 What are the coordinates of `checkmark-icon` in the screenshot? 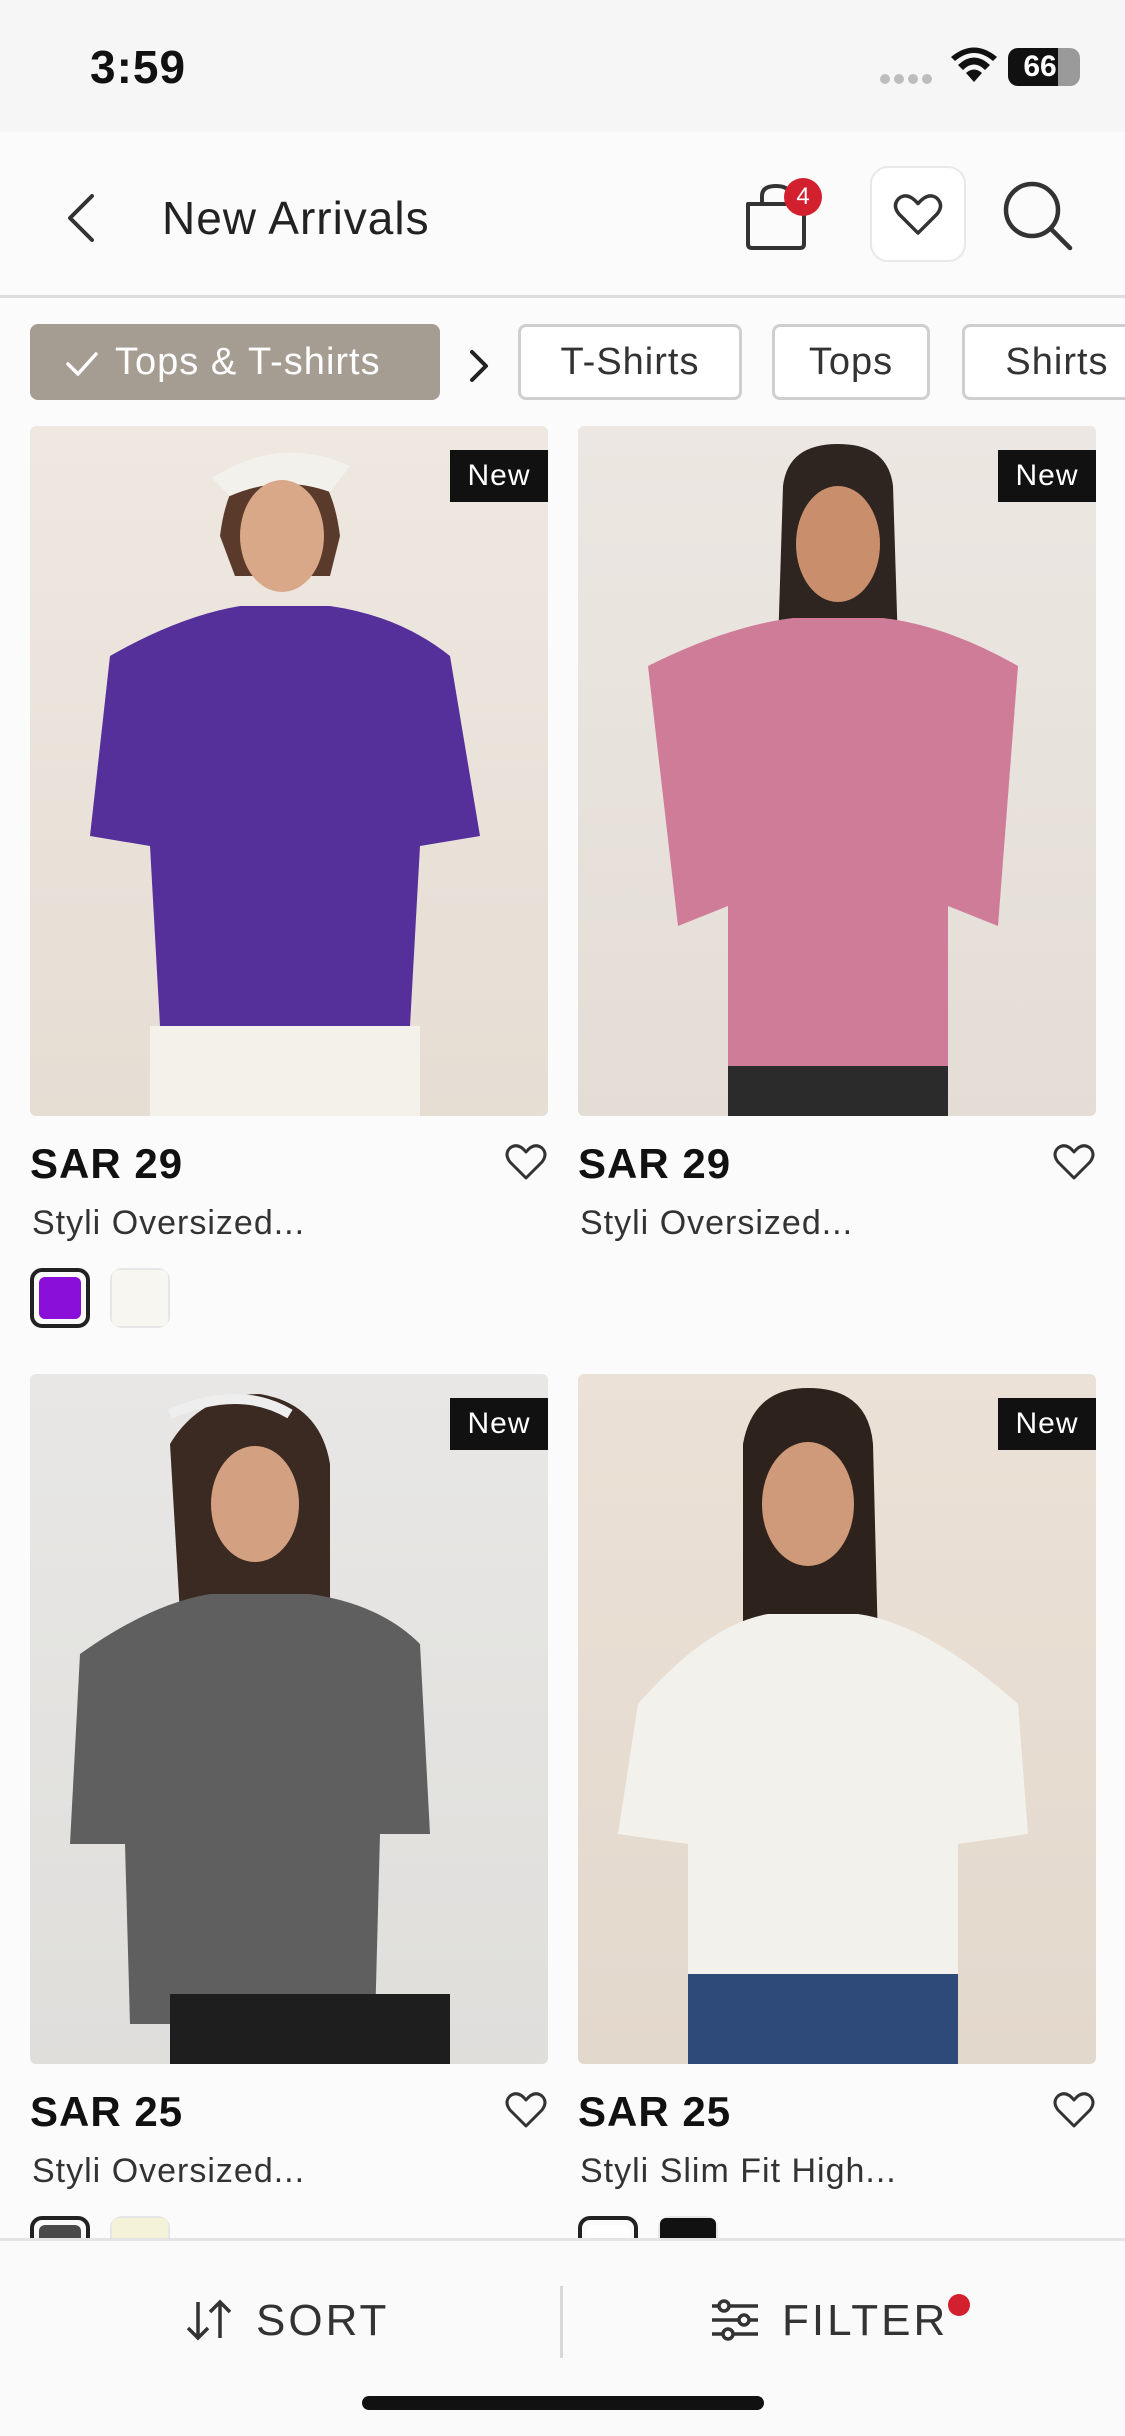 It's located at (82, 364).